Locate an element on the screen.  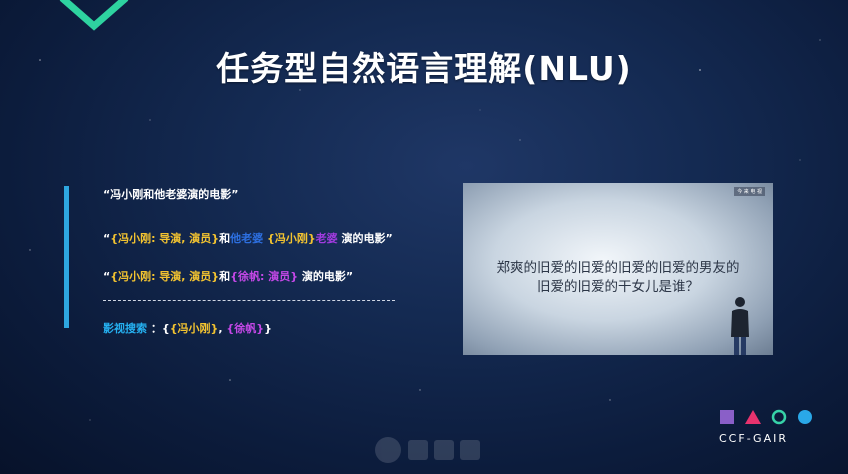
slot-open: ：{ is located at coordinates (160, 328).